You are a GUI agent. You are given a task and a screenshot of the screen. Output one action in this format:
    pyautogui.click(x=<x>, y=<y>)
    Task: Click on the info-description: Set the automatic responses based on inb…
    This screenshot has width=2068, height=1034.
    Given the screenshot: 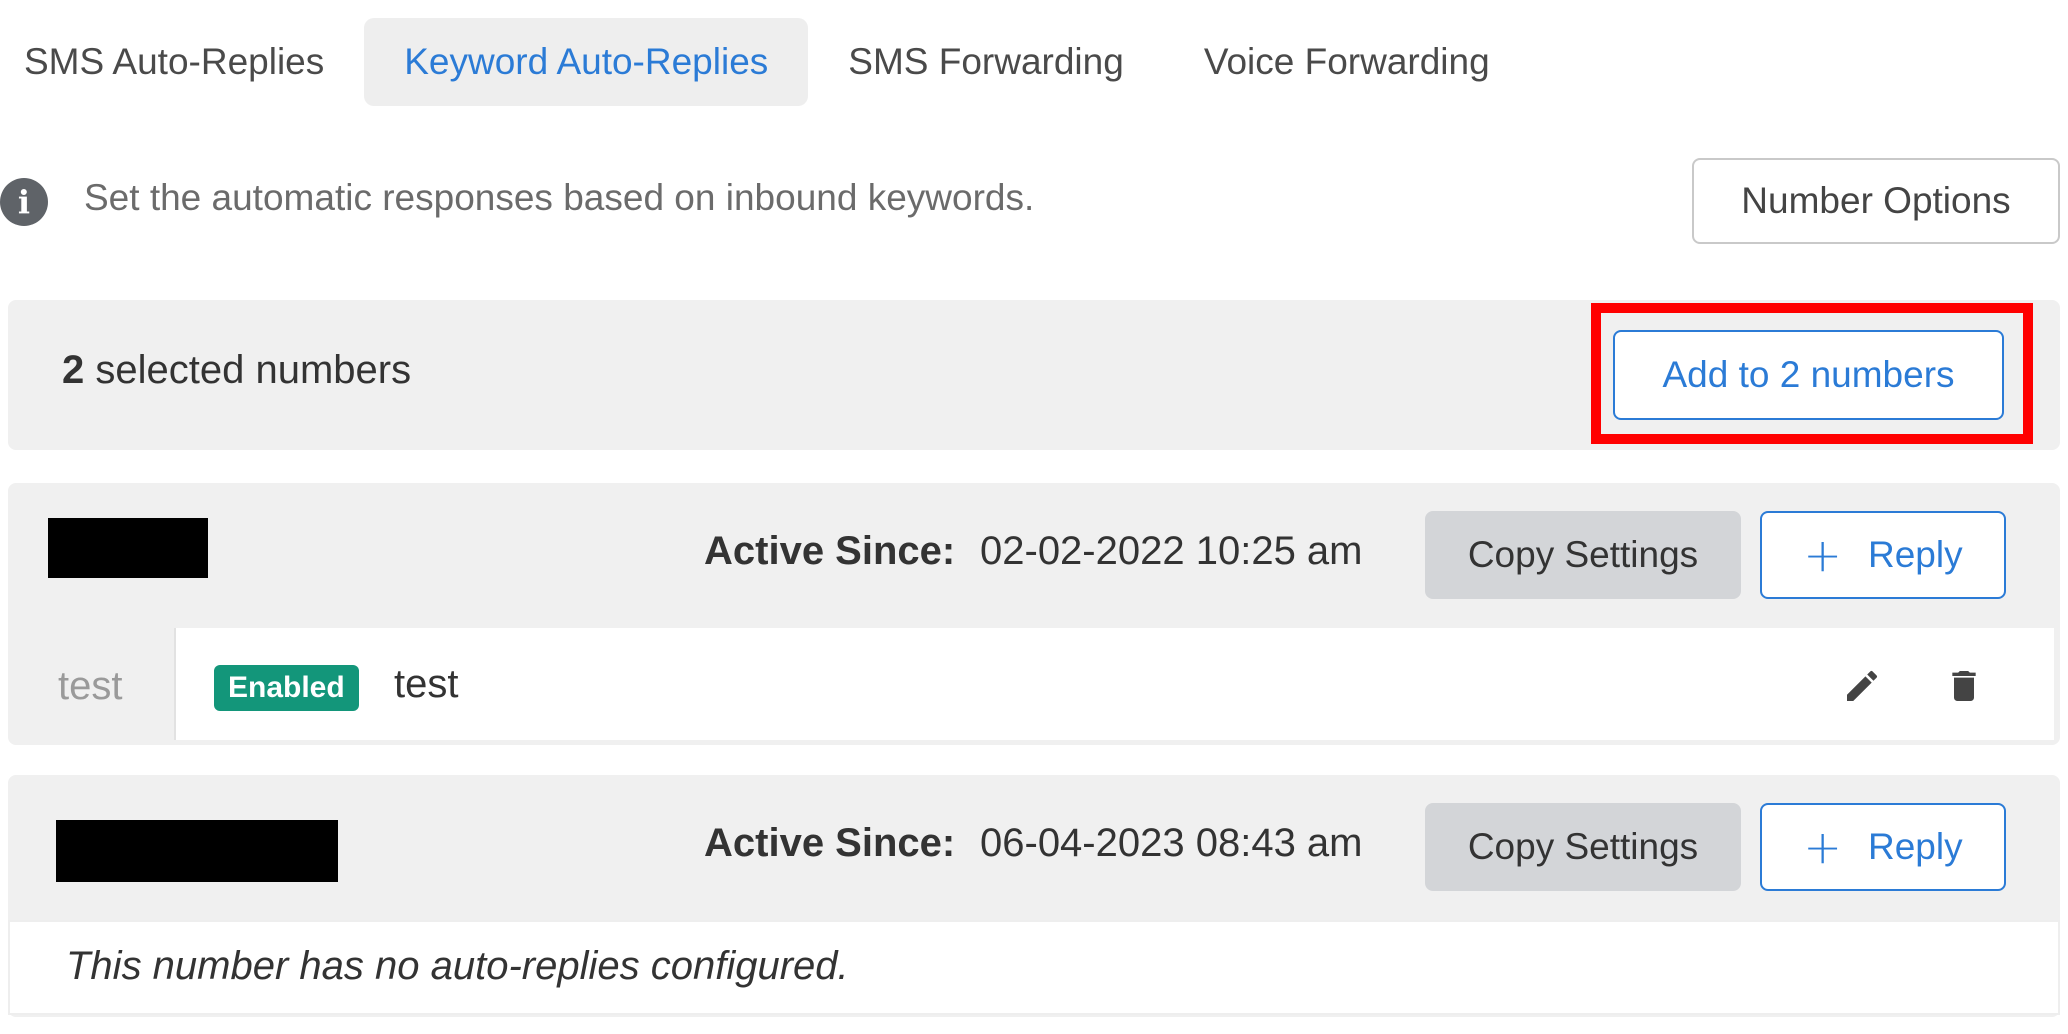 What is the action you would take?
    pyautogui.click(x=559, y=197)
    